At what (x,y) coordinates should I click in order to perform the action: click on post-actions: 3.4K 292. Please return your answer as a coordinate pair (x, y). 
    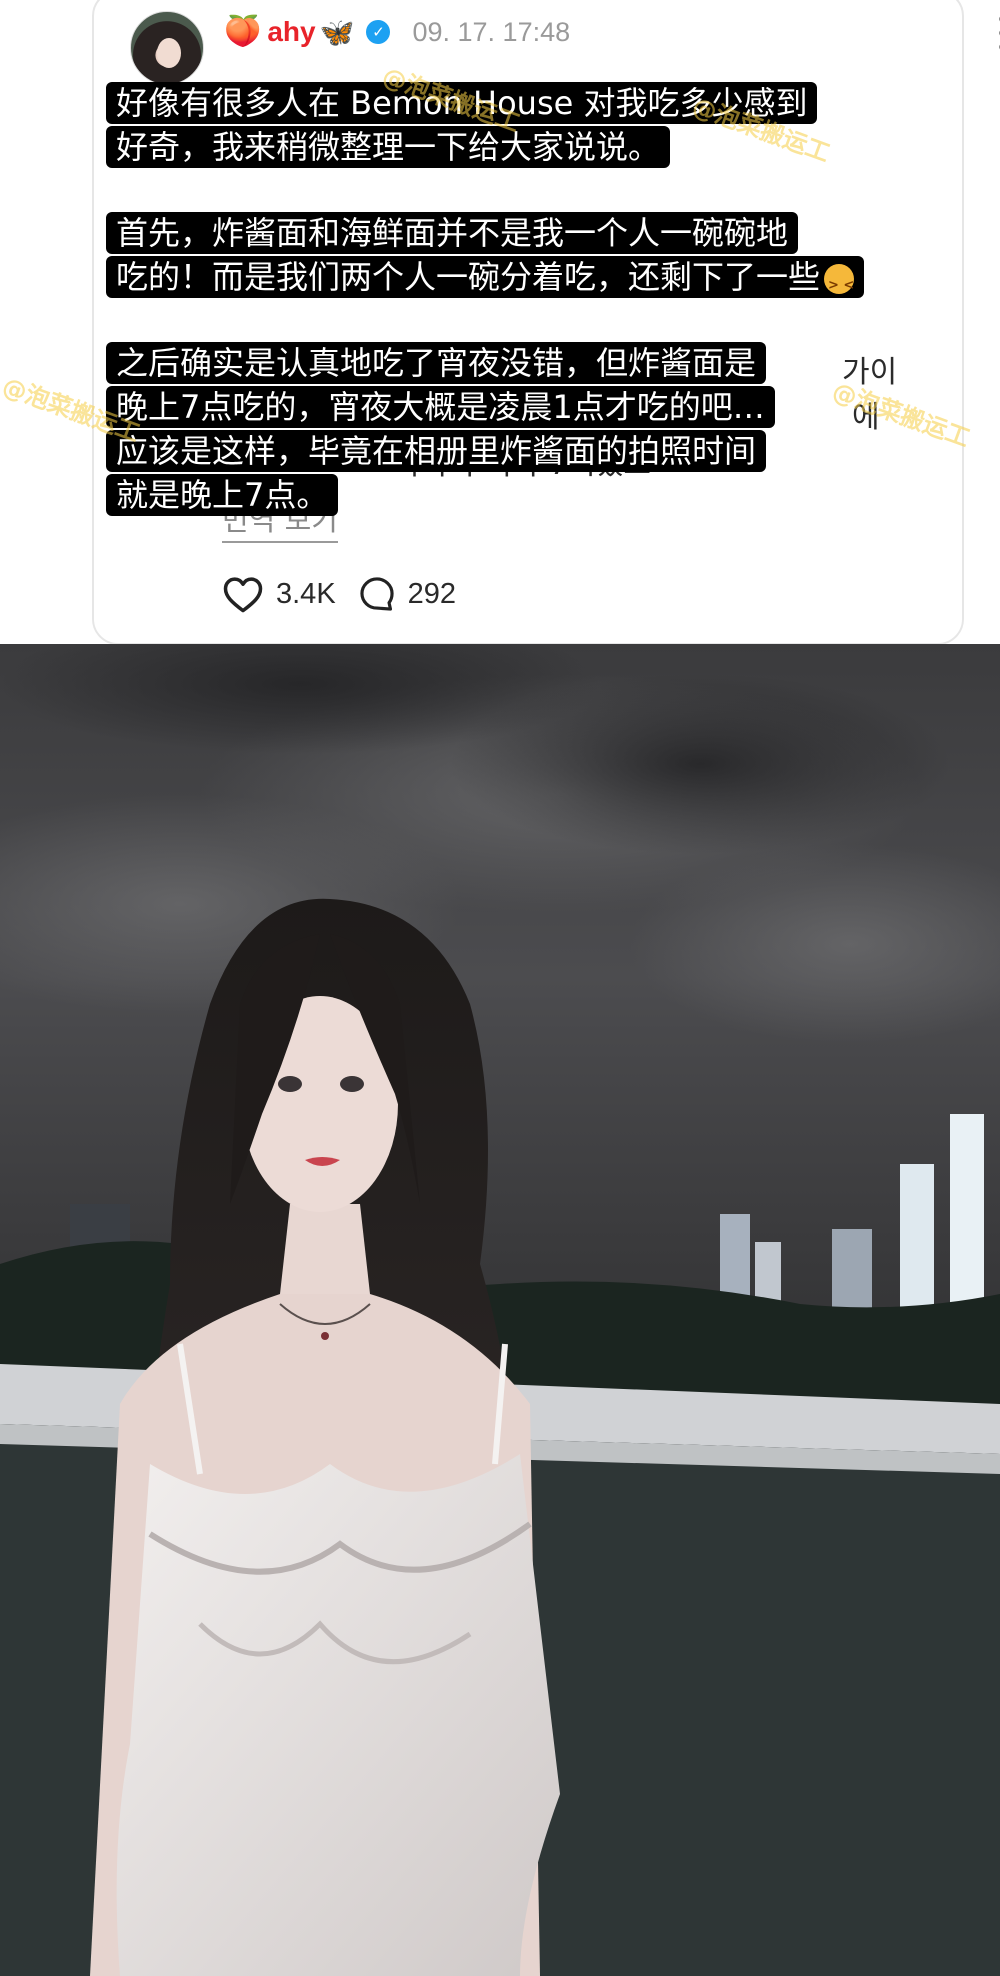
    Looking at the image, I should click on (339, 594).